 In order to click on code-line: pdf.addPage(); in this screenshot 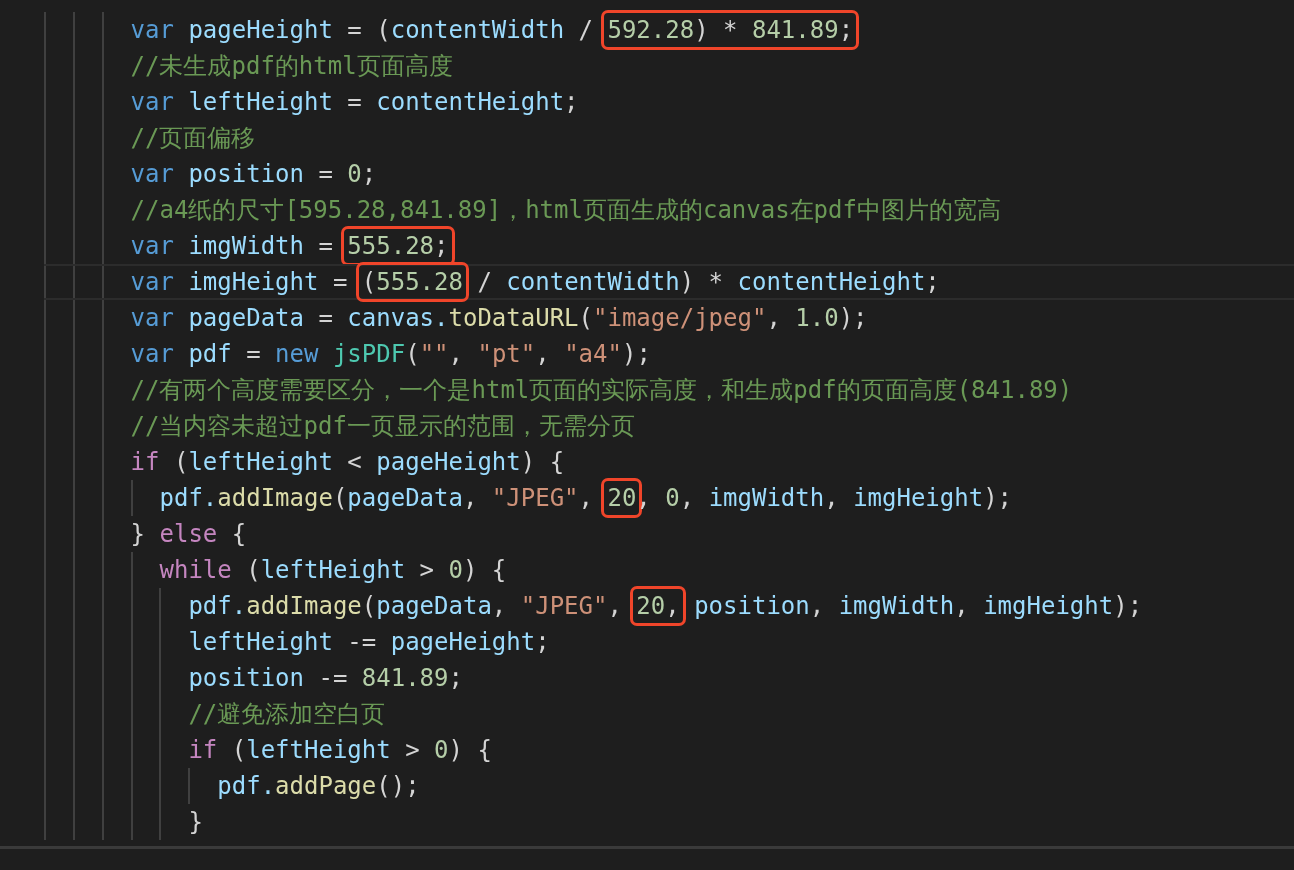, I will do `click(318, 786)`.